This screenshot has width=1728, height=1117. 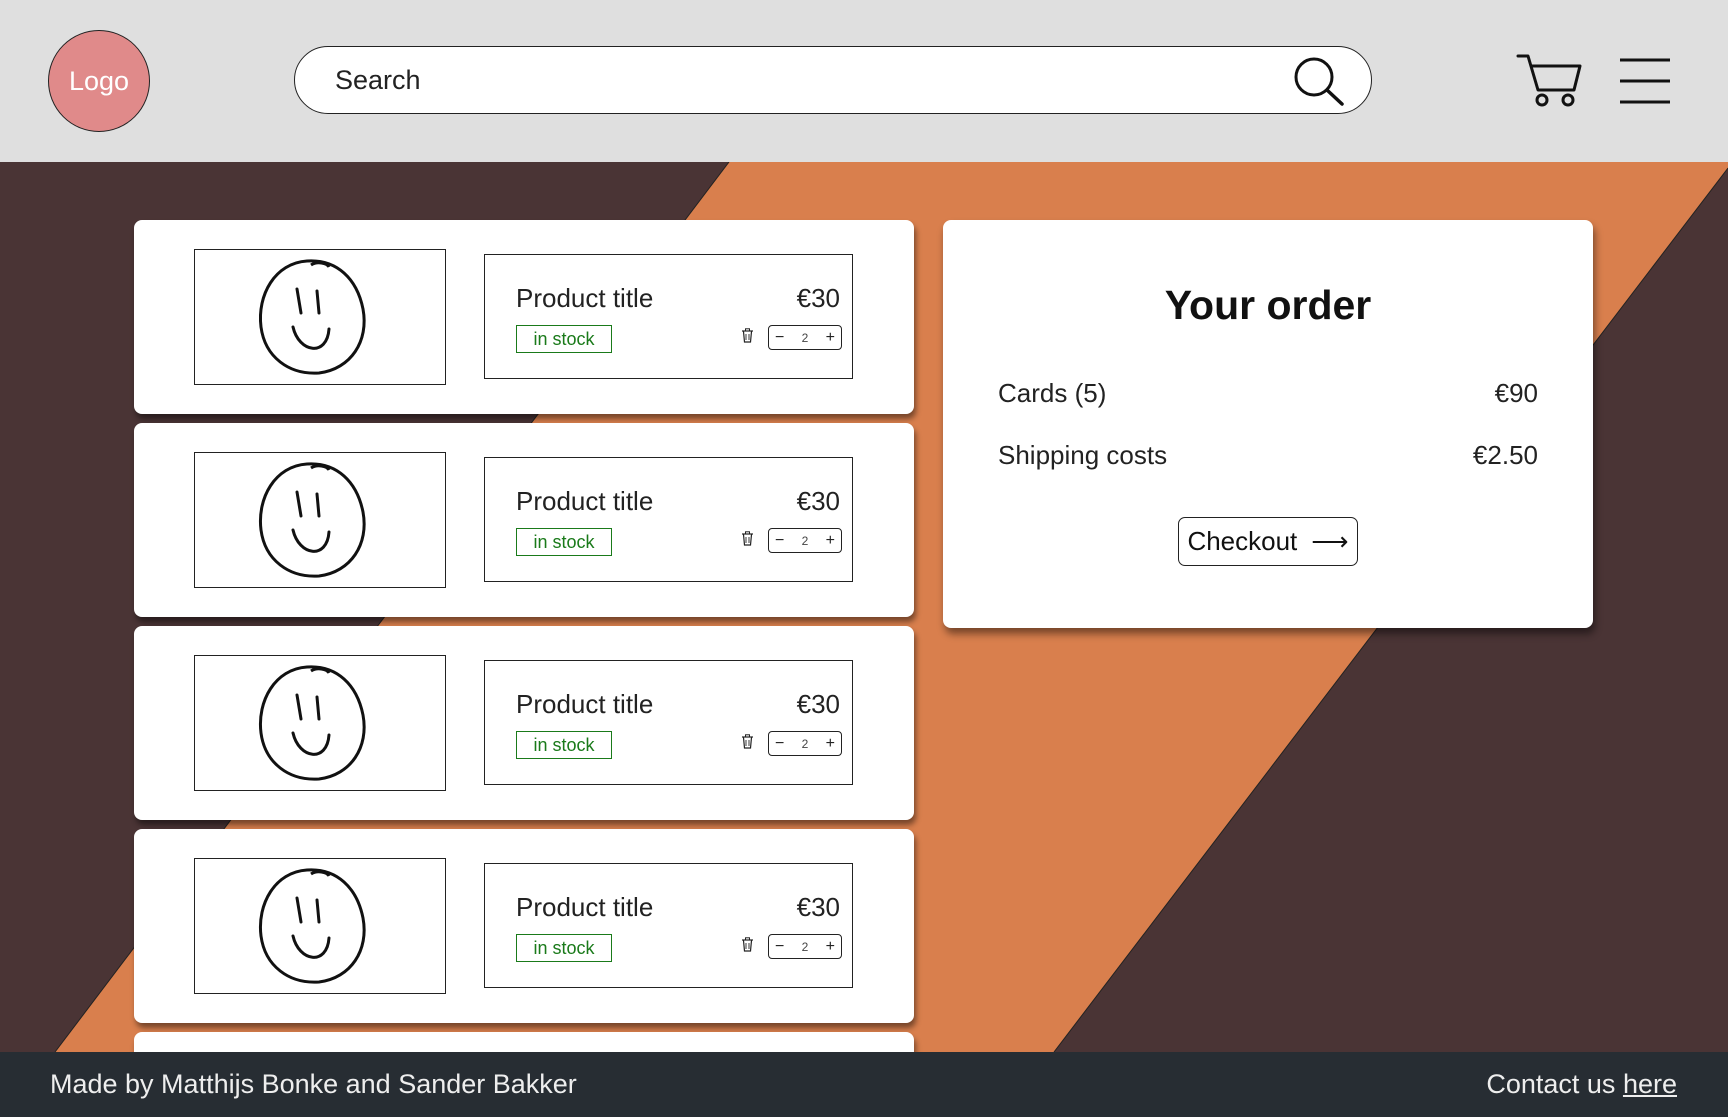 I want to click on logo-label: Logo, so click(x=99, y=80).